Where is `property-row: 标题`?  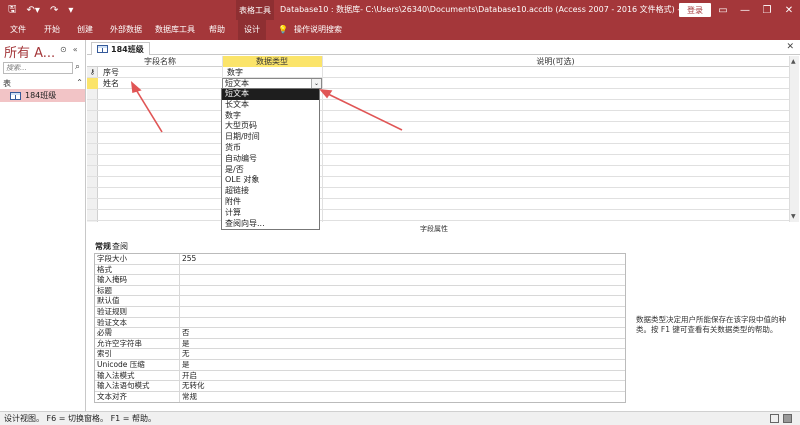
property-row: 标题 is located at coordinates (360, 291).